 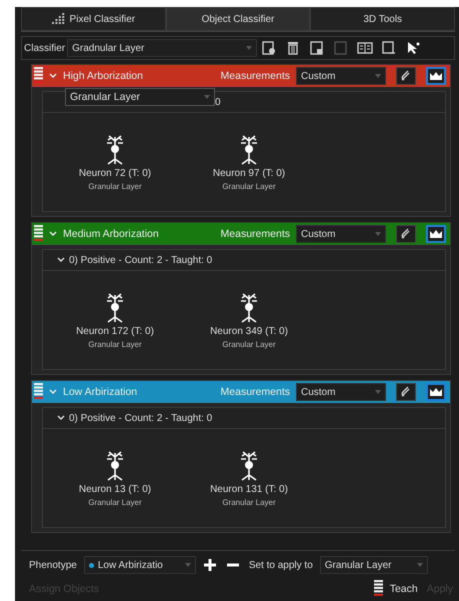 I want to click on category-row: Granular Layer 0, so click(x=244, y=102).